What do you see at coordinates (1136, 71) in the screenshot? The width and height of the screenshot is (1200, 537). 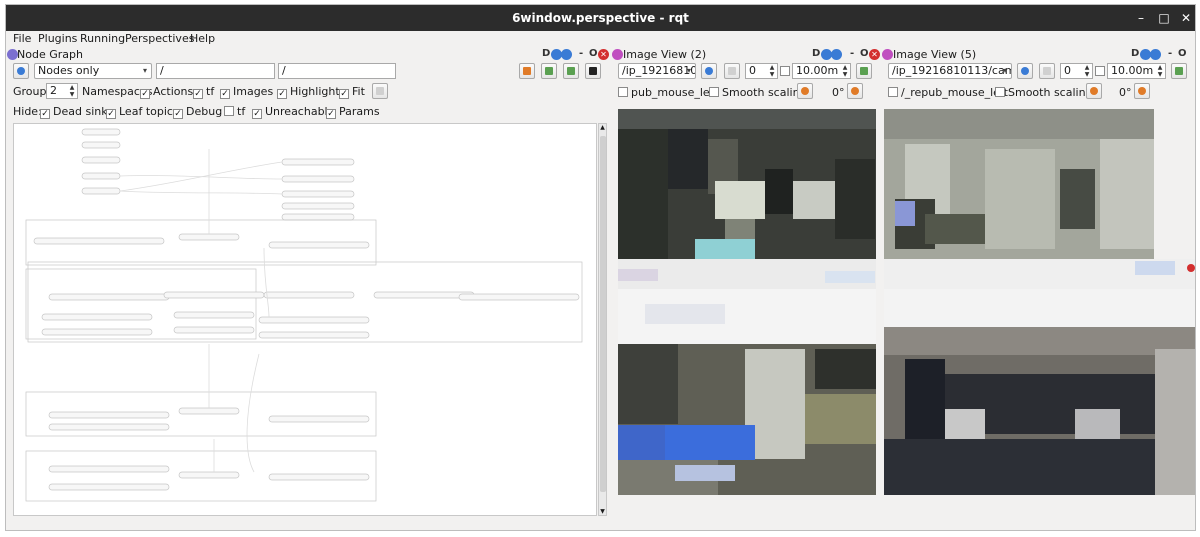 I see `image-view-5-max-spinbox: 10.00m ▲ ▼` at bounding box center [1136, 71].